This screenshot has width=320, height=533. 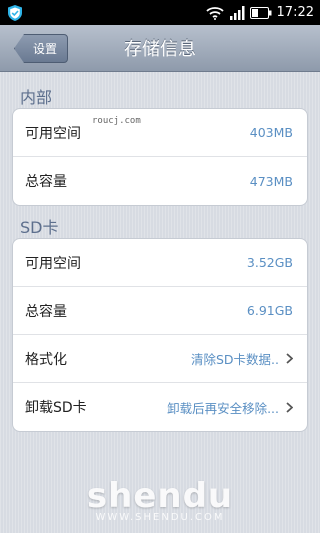 What do you see at coordinates (271, 132) in the screenshot?
I see `row-value: 403MB` at bounding box center [271, 132].